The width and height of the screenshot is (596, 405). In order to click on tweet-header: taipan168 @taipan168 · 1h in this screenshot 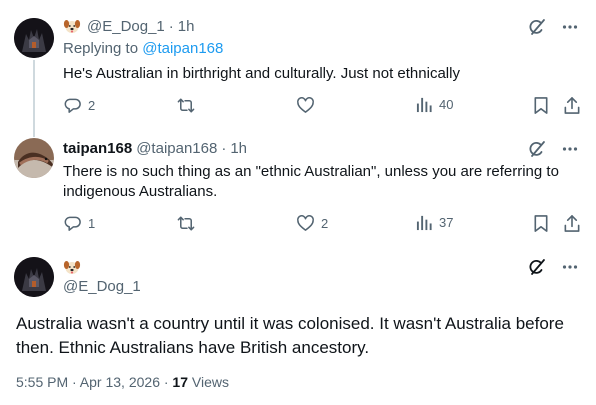, I will do `click(155, 148)`.